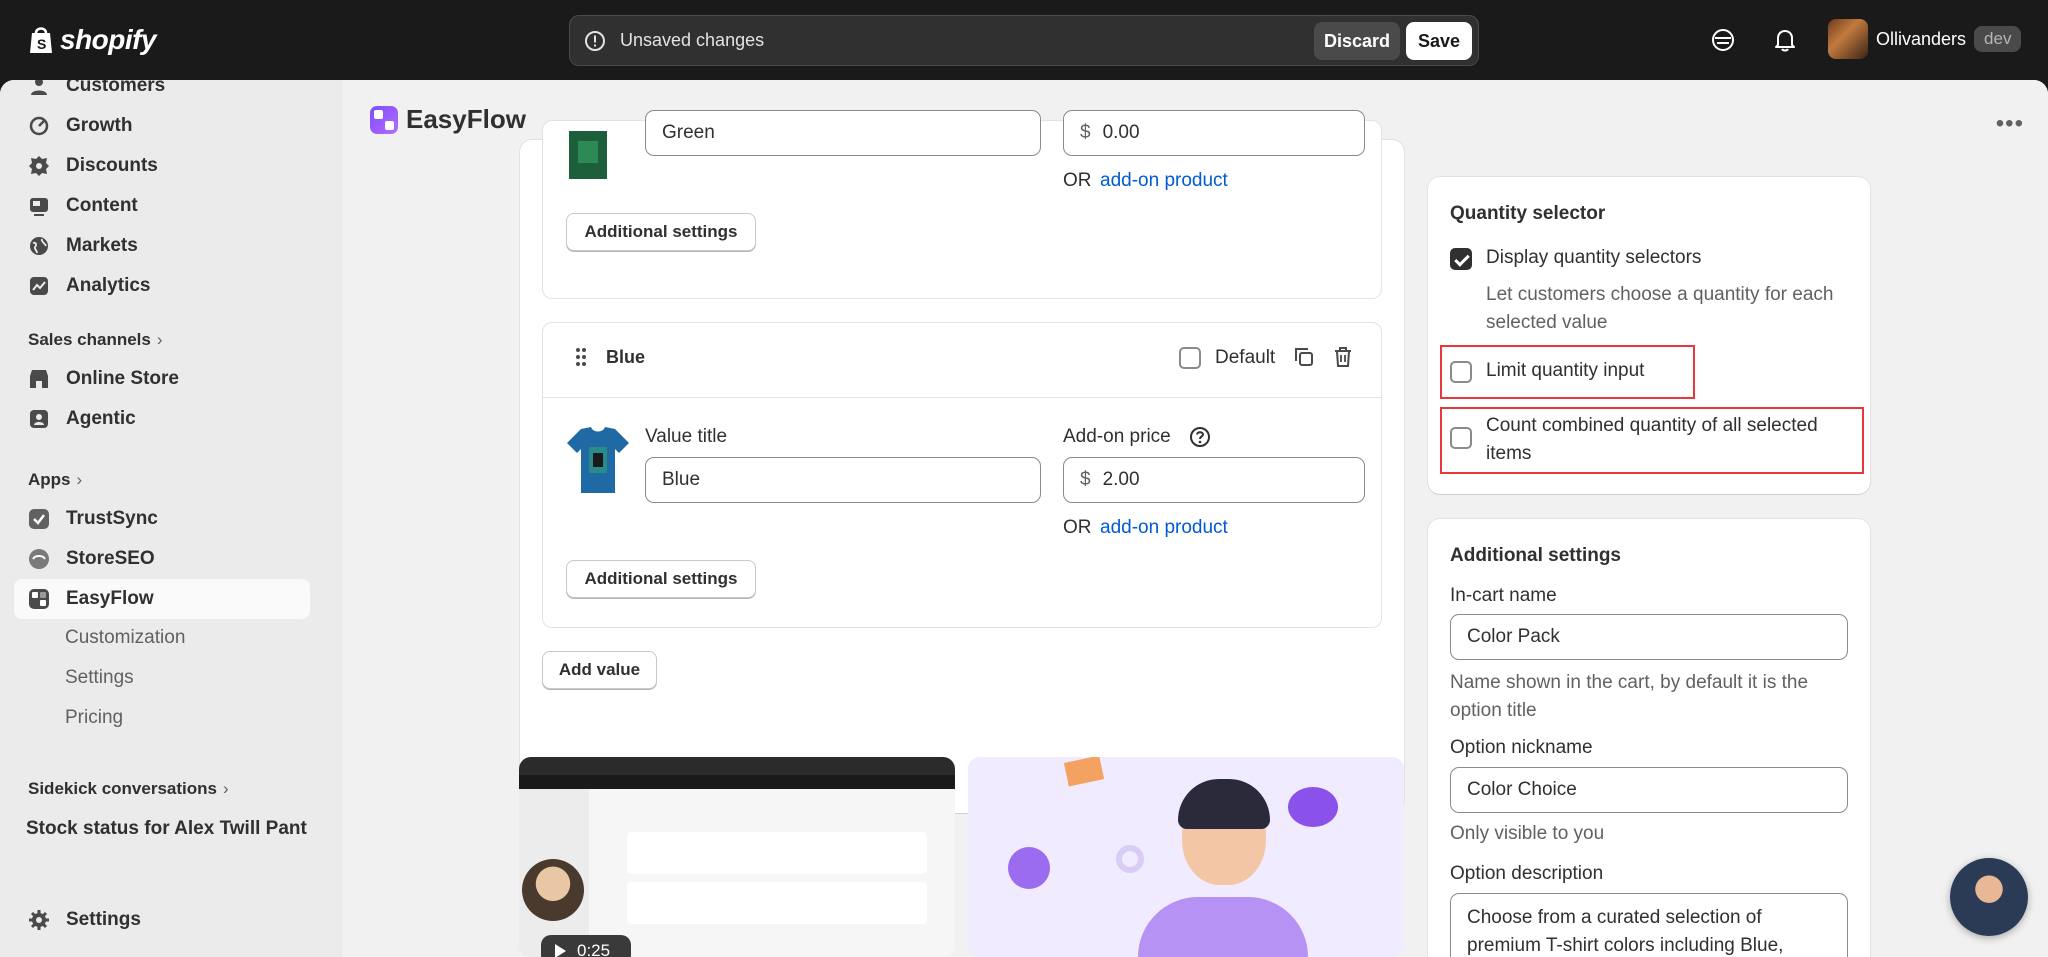 The width and height of the screenshot is (2048, 957). What do you see at coordinates (553, 890) in the screenshot?
I see `presenter-avatar` at bounding box center [553, 890].